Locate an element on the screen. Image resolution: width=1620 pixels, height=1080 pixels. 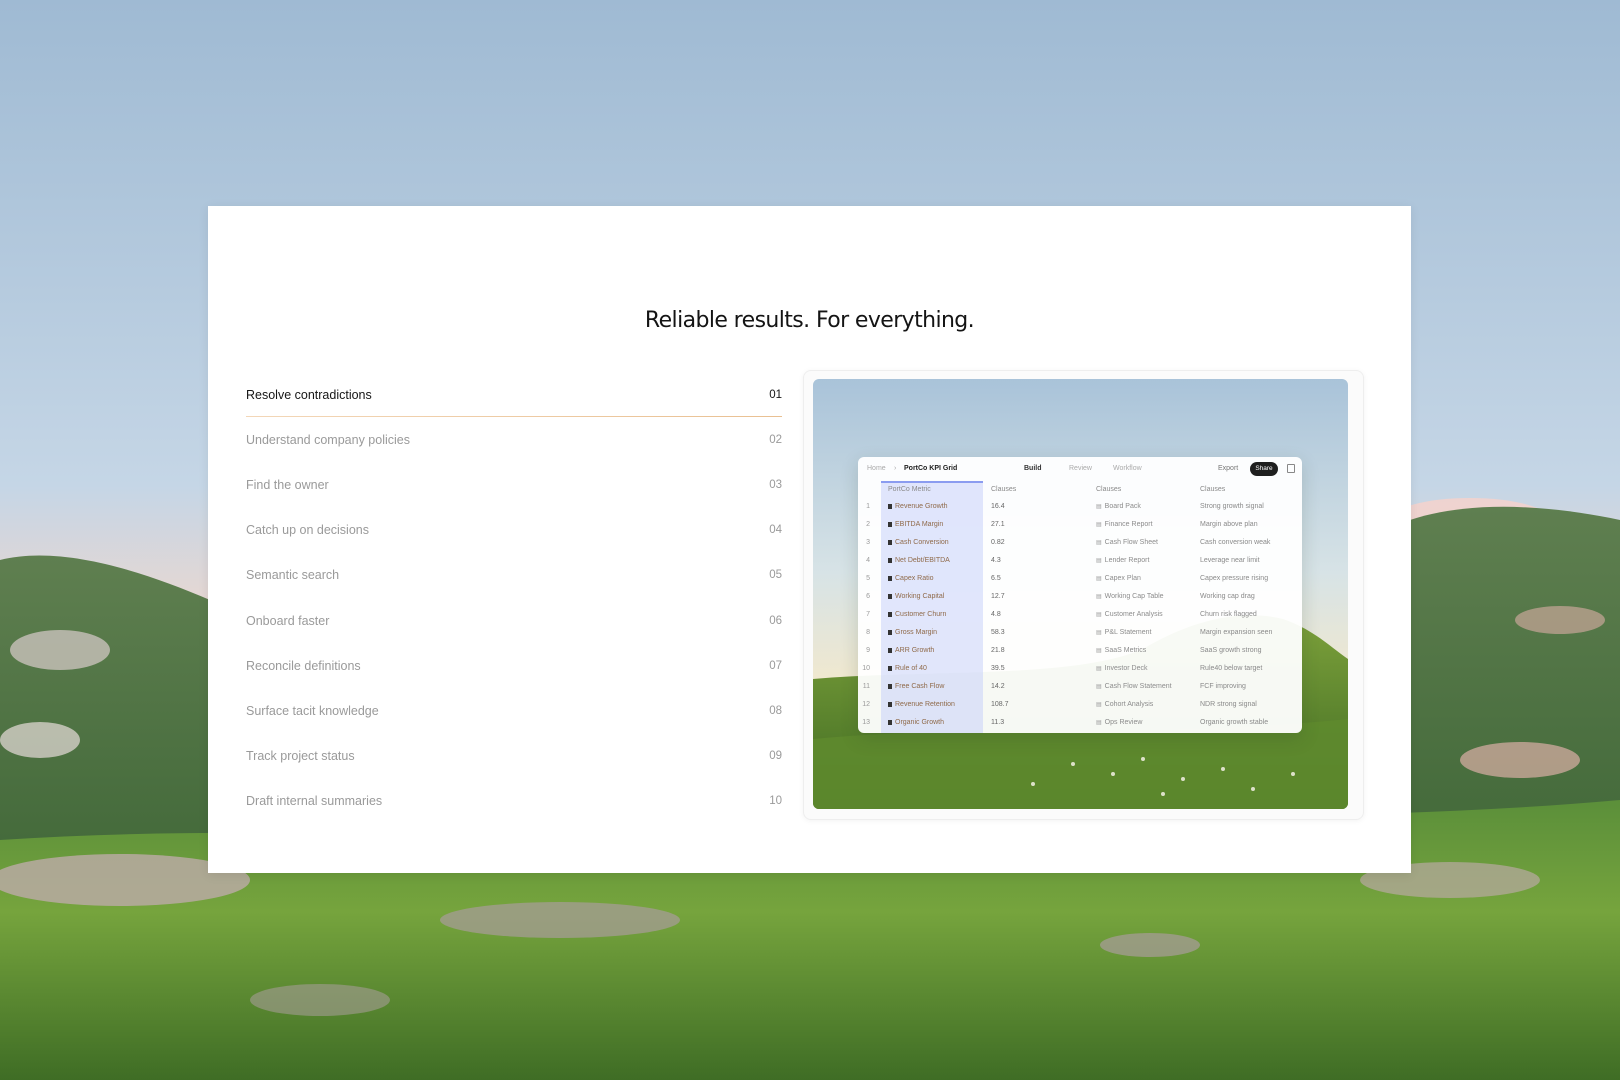
grid-cell-value: 21.8 is located at coordinates (998, 650).